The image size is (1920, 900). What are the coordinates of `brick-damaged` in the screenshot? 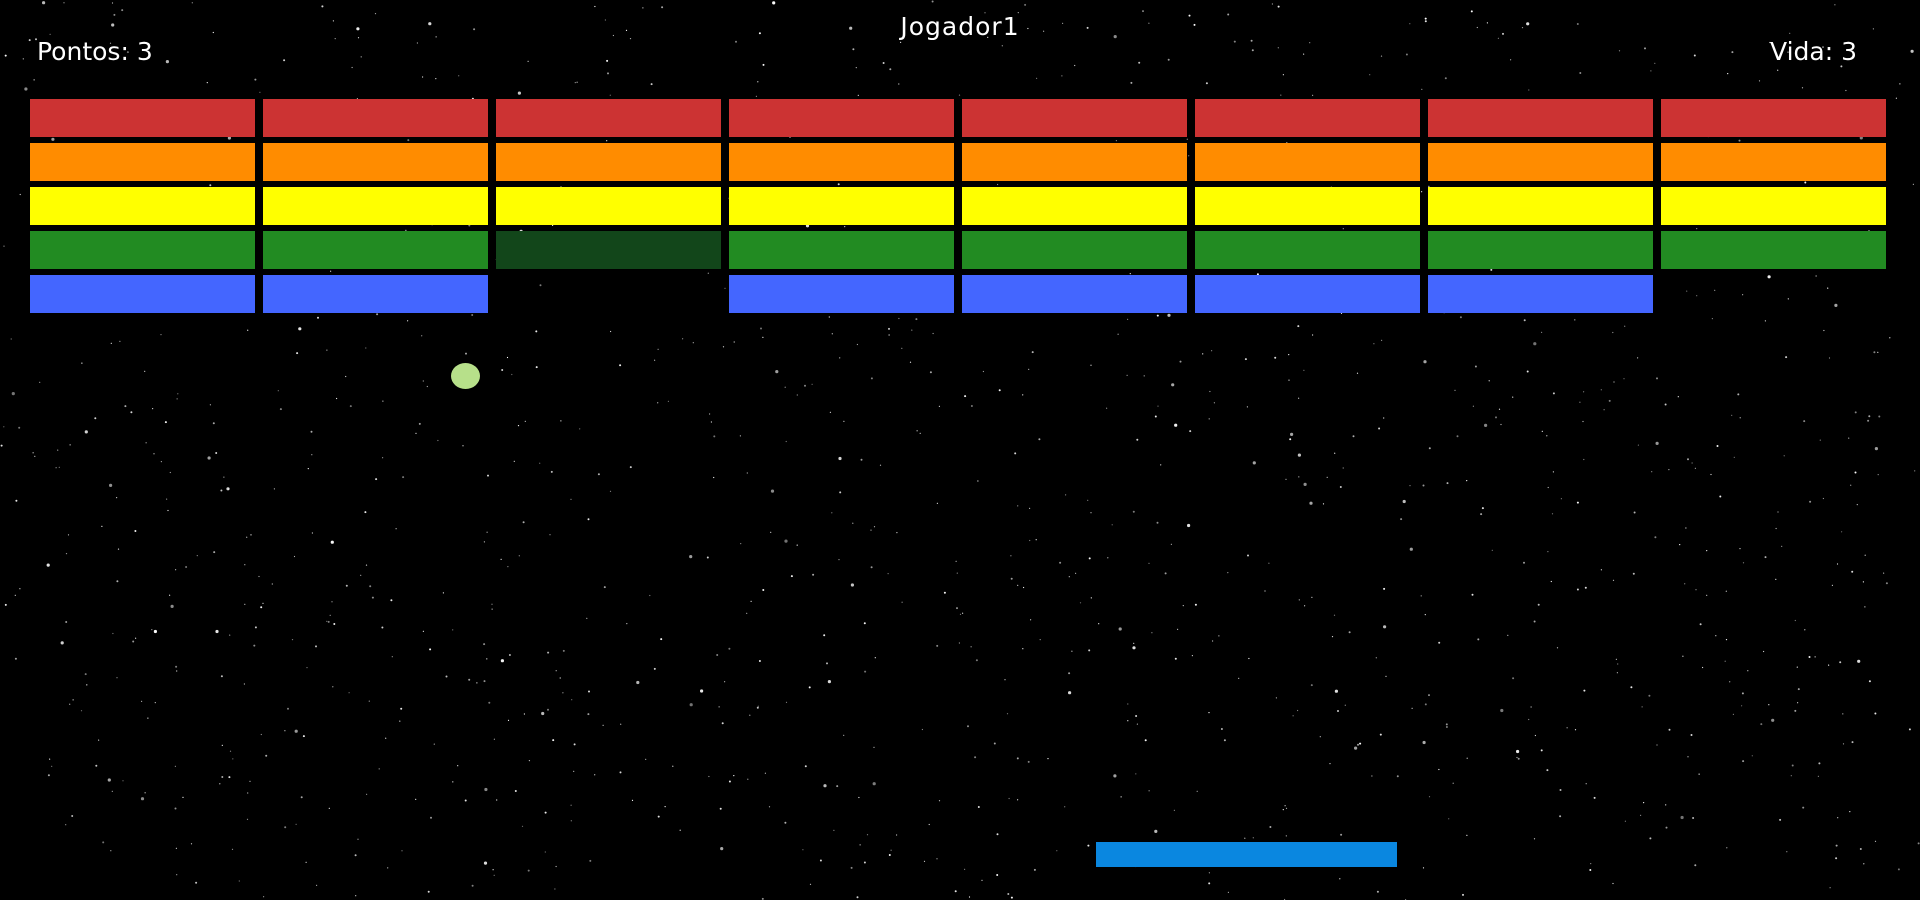 It's located at (608, 250).